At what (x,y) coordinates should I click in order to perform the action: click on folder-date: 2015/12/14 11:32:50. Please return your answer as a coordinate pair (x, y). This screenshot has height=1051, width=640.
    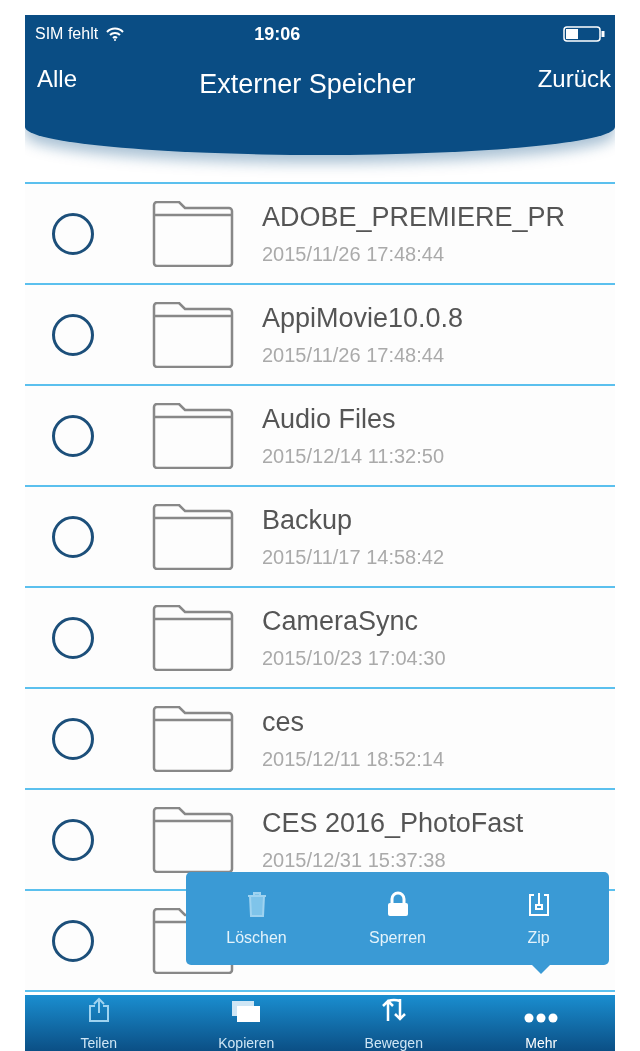
    Looking at the image, I should click on (353, 456).